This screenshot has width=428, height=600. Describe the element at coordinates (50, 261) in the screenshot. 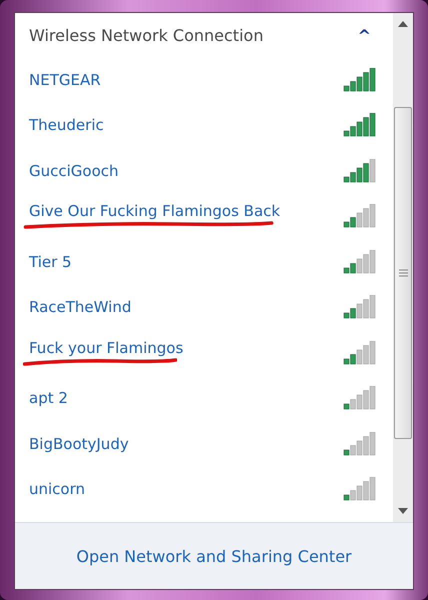

I see `network-name: Tier 5` at that location.